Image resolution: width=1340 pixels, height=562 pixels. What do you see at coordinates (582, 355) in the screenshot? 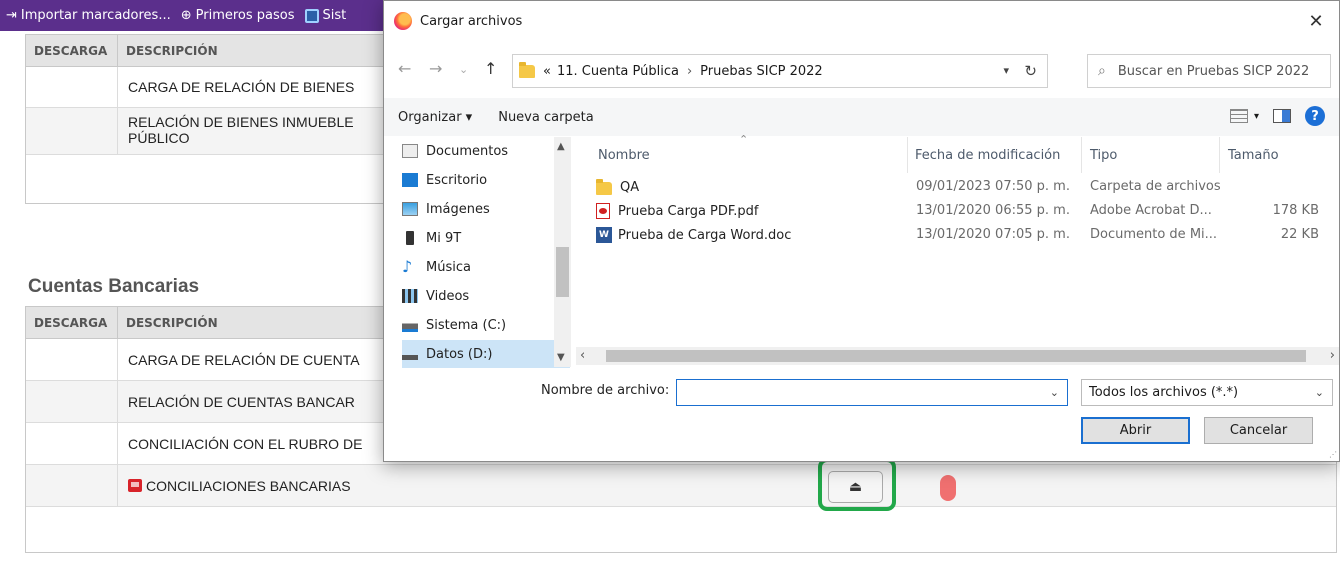
I see `scroll-left-icon: ‹` at bounding box center [582, 355].